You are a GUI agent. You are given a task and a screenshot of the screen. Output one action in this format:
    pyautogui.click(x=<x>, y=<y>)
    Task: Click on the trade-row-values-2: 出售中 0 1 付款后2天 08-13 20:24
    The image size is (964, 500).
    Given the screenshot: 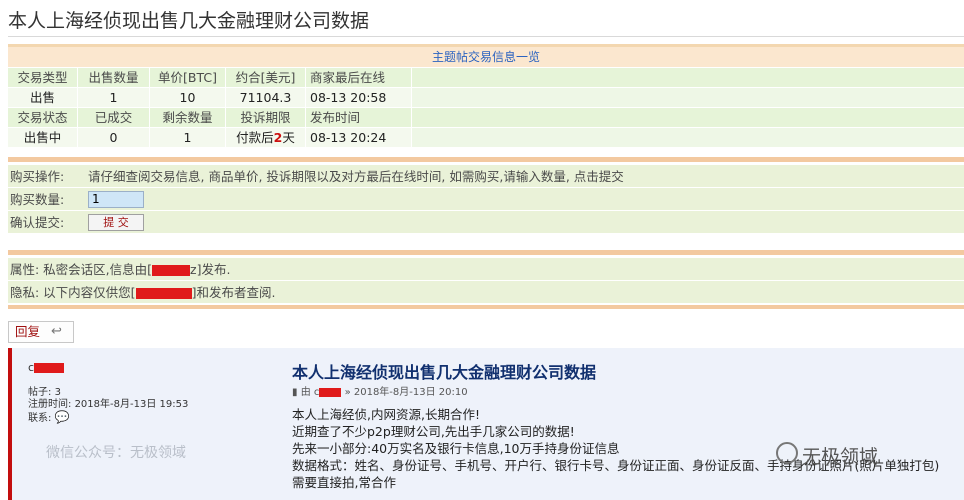 What is the action you would take?
    pyautogui.click(x=486, y=137)
    